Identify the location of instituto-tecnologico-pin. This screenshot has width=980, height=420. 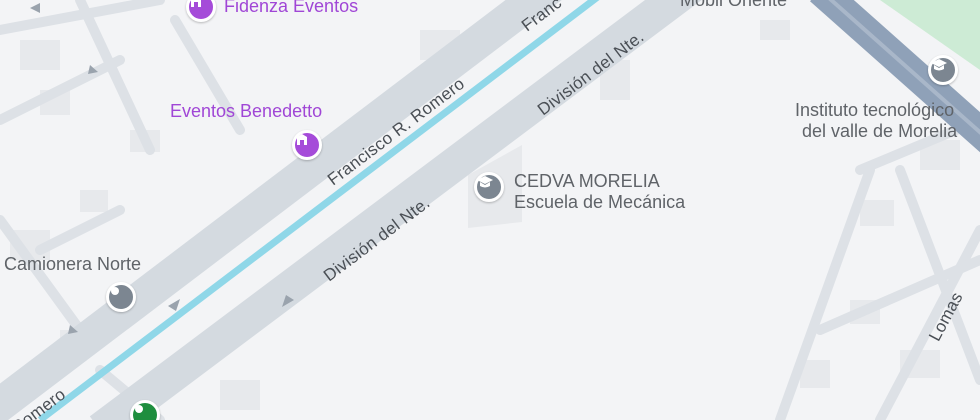
(943, 70).